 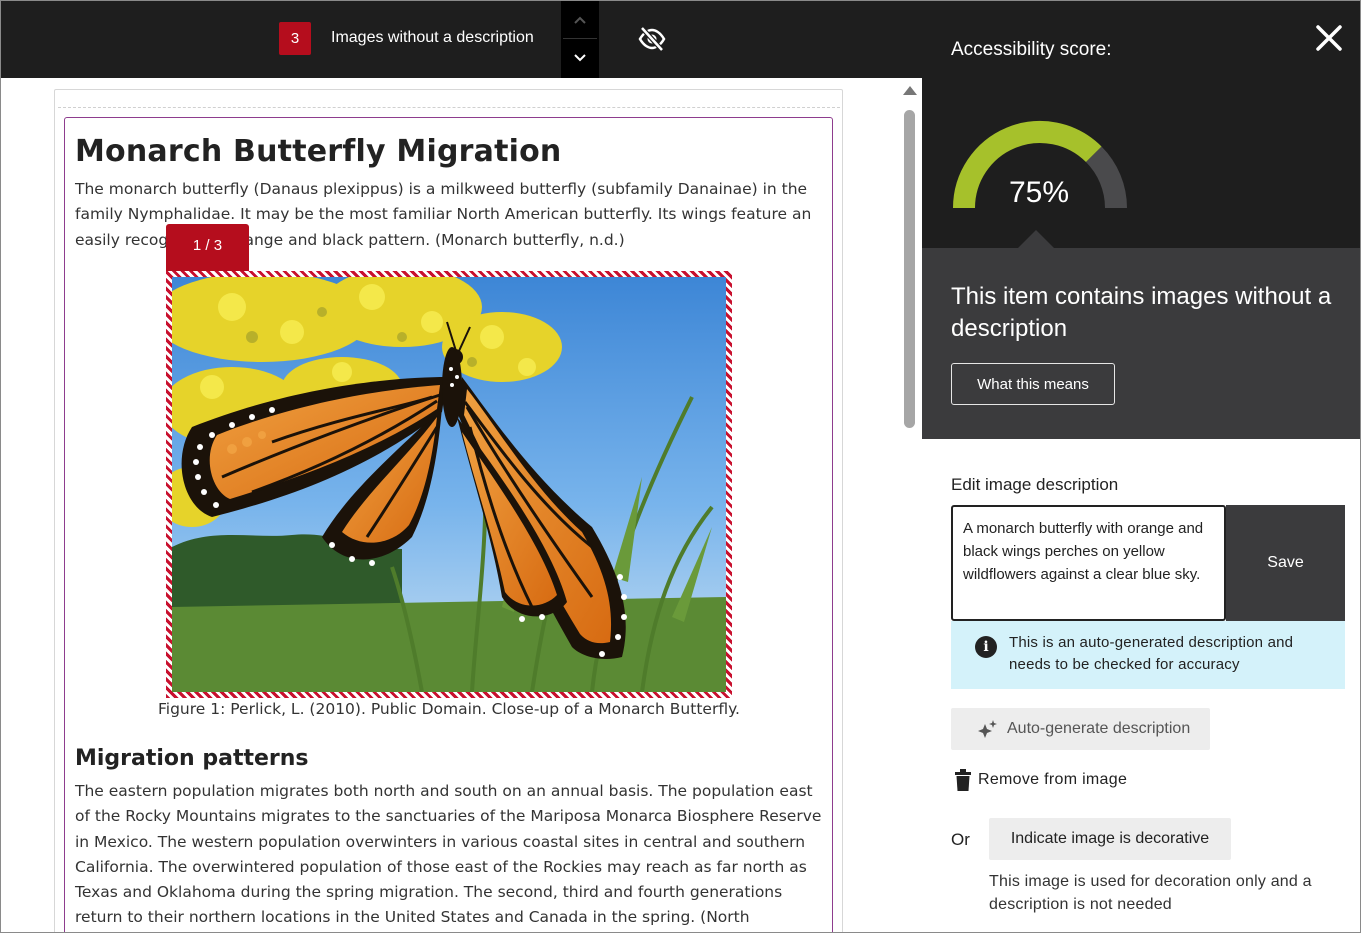 What do you see at coordinates (1033, 384) in the screenshot?
I see `what-this-means-button: What this means` at bounding box center [1033, 384].